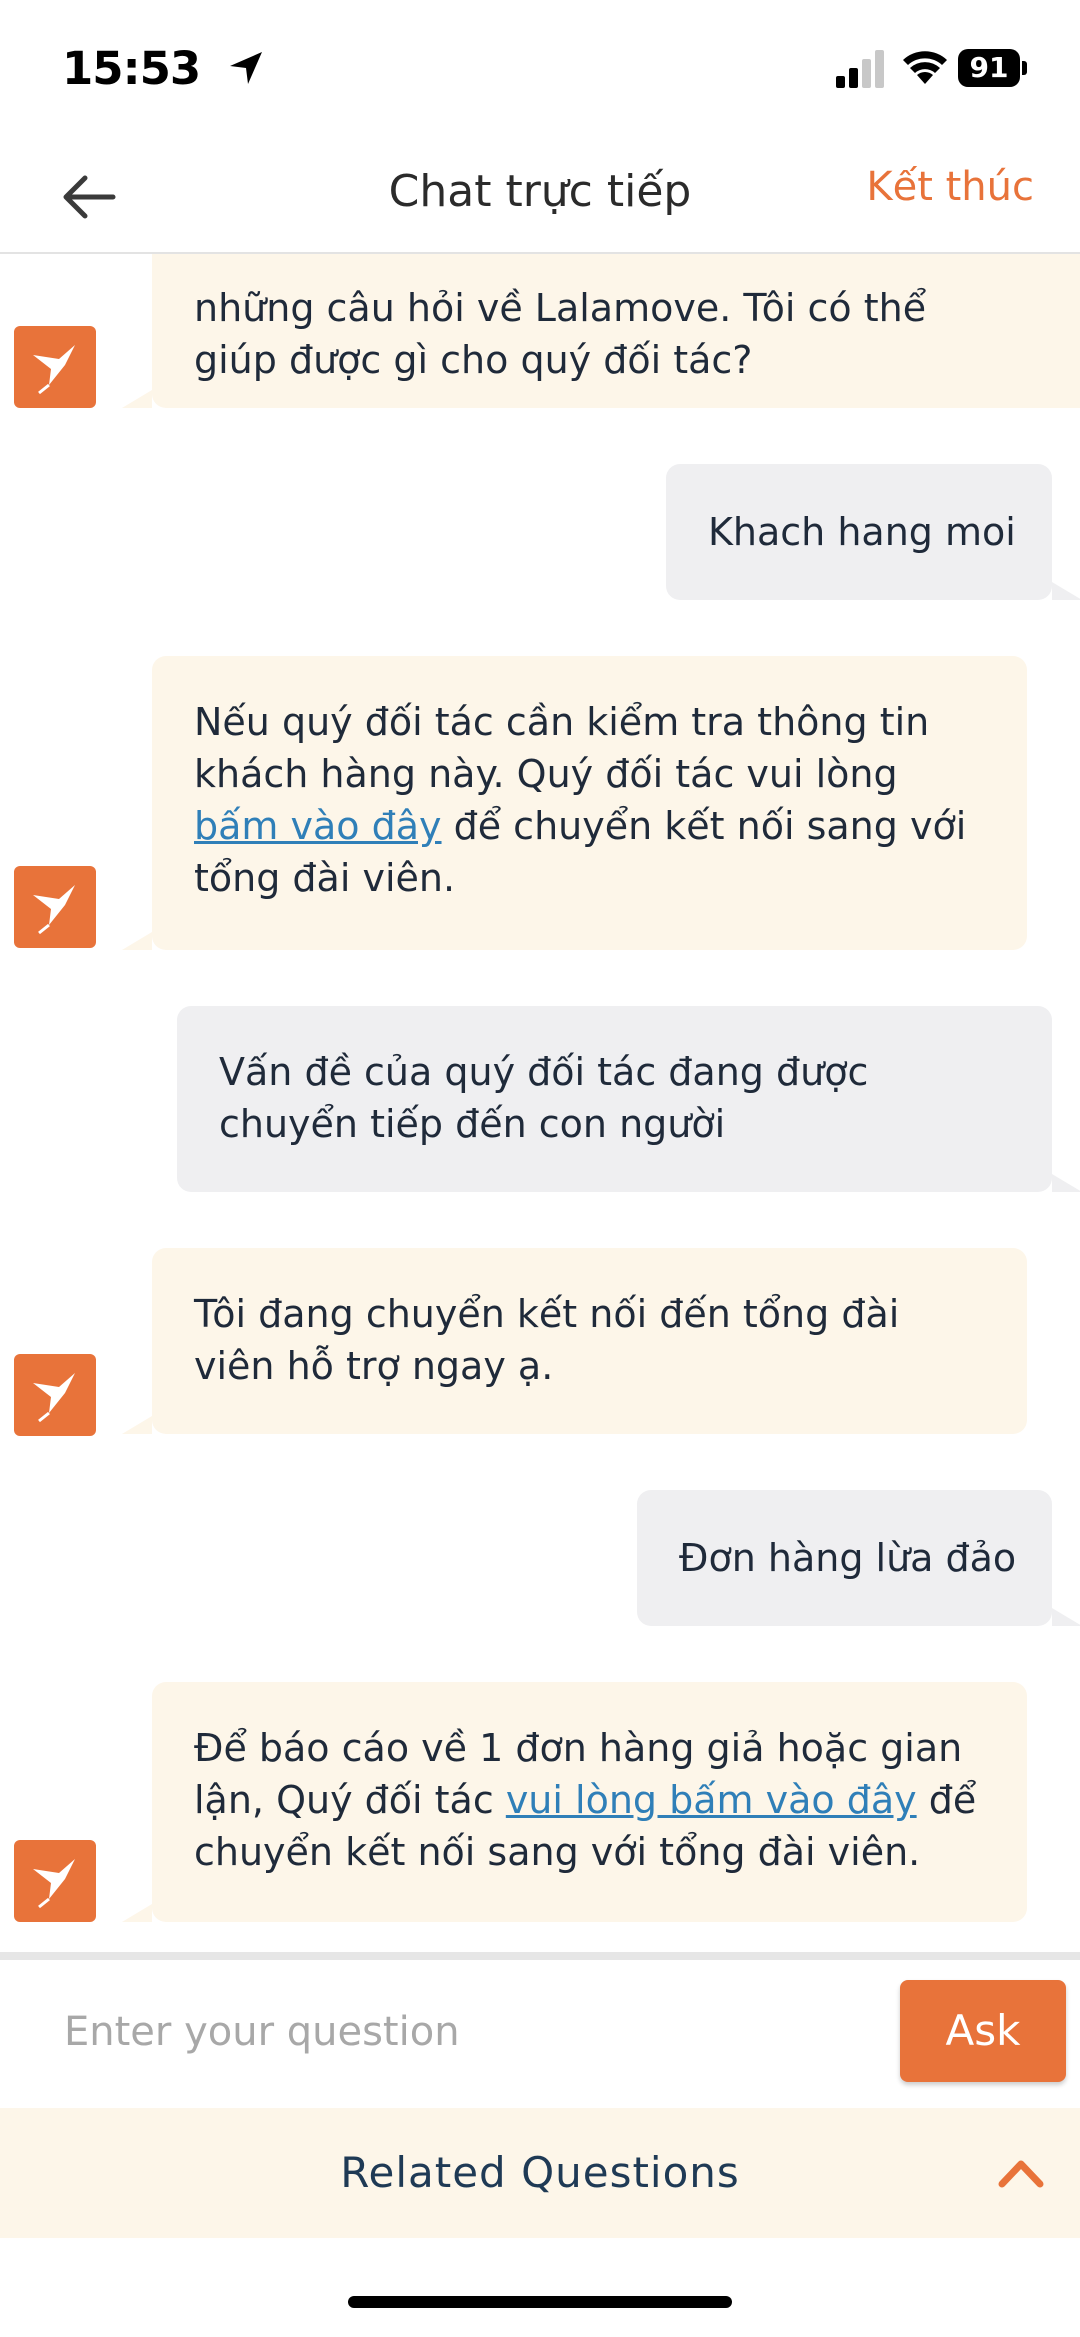  What do you see at coordinates (473, 360) in the screenshot?
I see `message-line: giúp được gì cho quý đối tác?` at bounding box center [473, 360].